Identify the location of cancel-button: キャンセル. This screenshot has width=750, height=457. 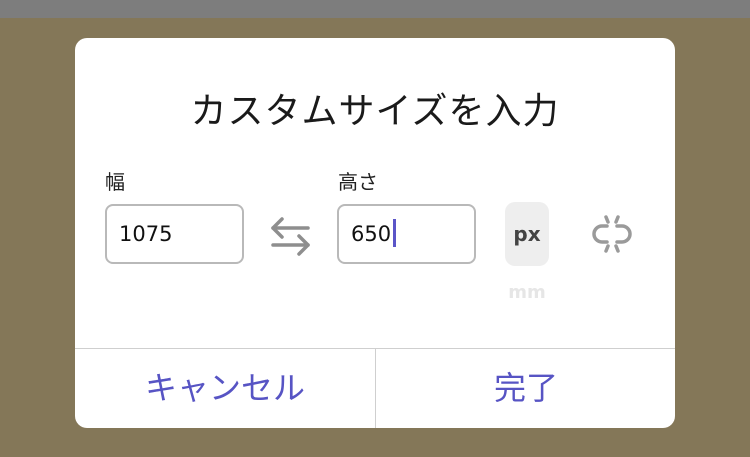
(225, 388).